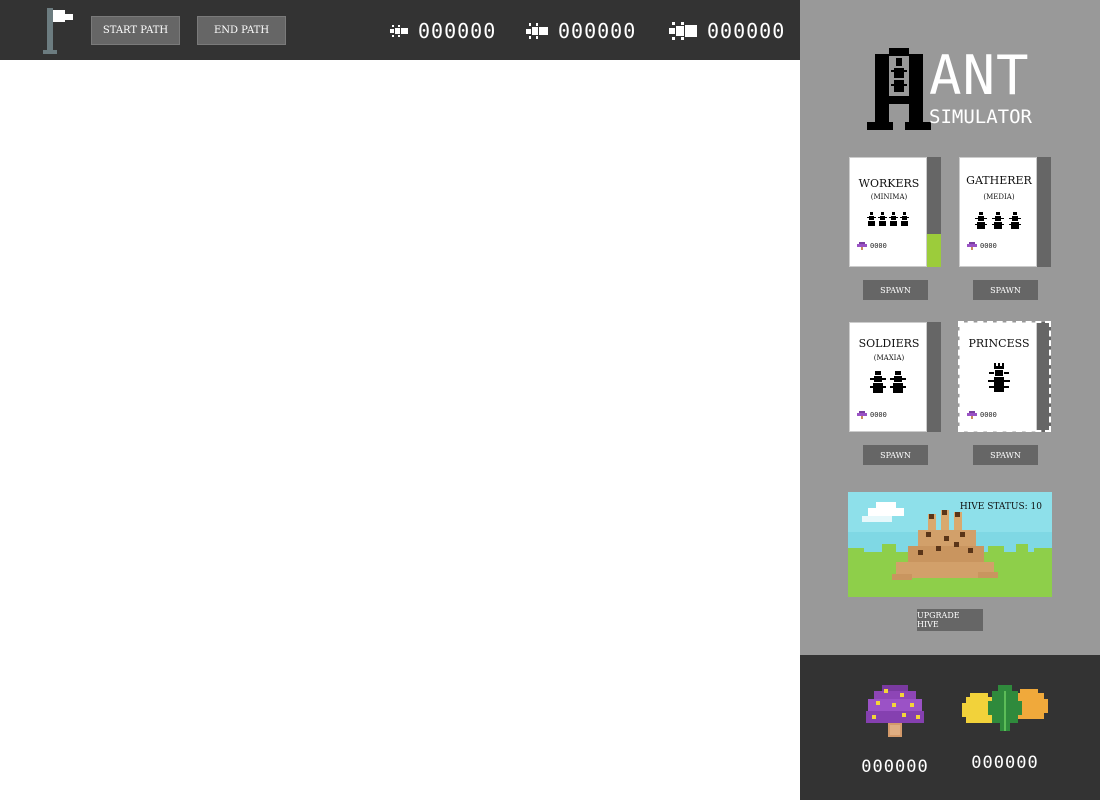  Describe the element at coordinates (135, 30) in the screenshot. I see `start-path-button: START PATH` at that location.